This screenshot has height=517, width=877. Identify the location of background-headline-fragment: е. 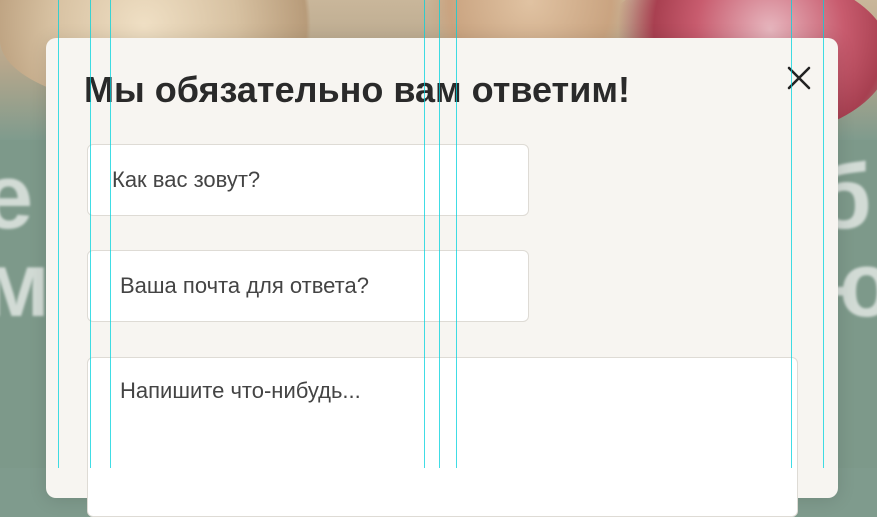
(17, 197).